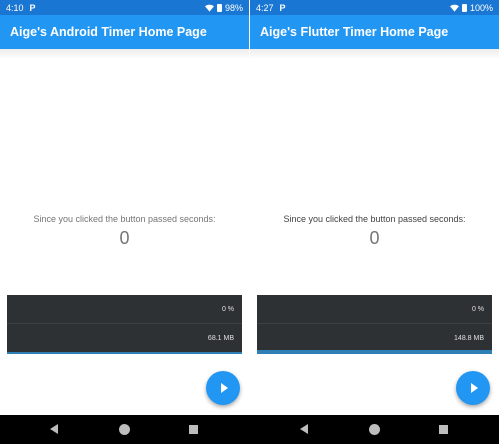  I want to click on perf-monitor-panel: 0 % 68.1 MB, so click(124, 324).